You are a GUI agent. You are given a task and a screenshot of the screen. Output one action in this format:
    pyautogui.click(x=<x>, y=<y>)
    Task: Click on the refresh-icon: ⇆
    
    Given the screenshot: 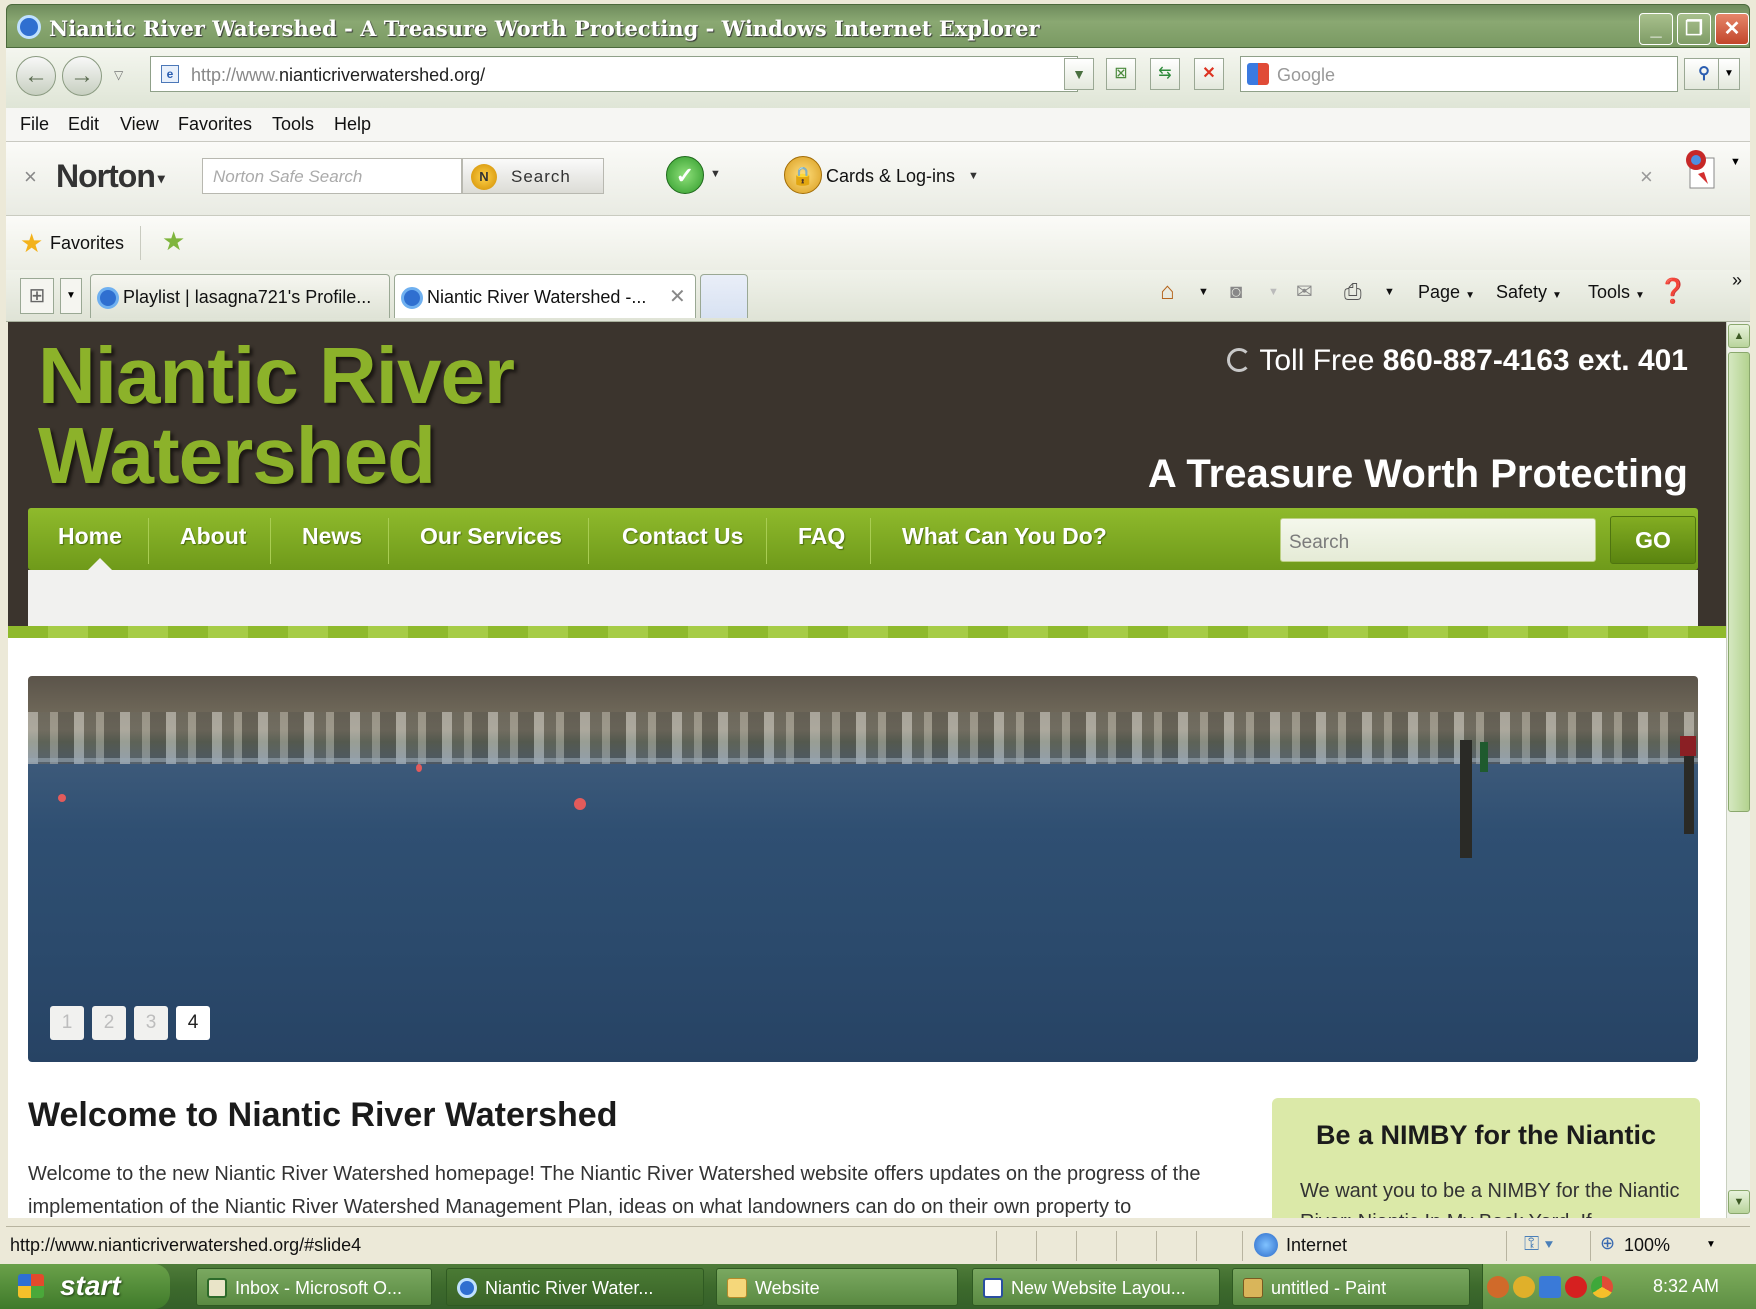 What is the action you would take?
    pyautogui.click(x=1165, y=74)
    